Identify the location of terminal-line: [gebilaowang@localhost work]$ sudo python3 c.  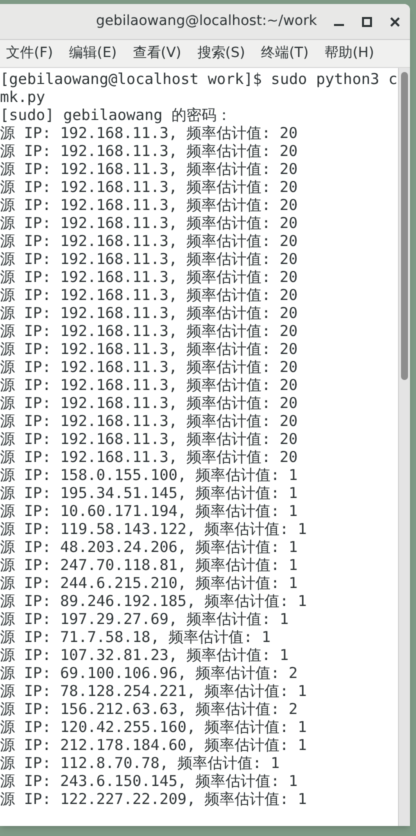
(199, 79).